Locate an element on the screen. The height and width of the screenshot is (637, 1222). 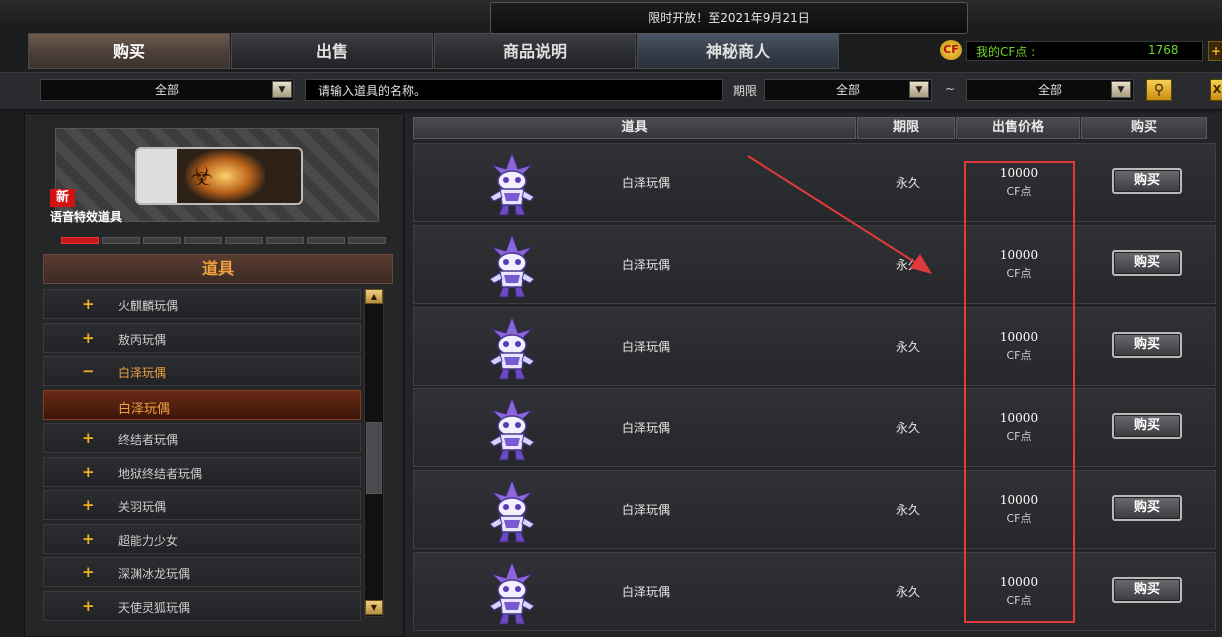
category-label: 白泽玩偶 is located at coordinates (142, 373).